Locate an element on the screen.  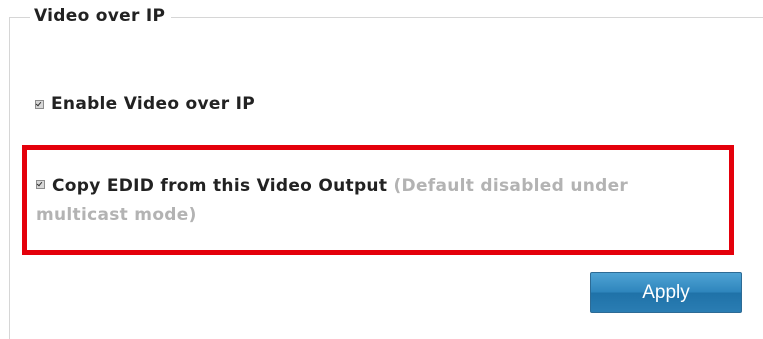
section-title: Video over IP is located at coordinates (101, 16).